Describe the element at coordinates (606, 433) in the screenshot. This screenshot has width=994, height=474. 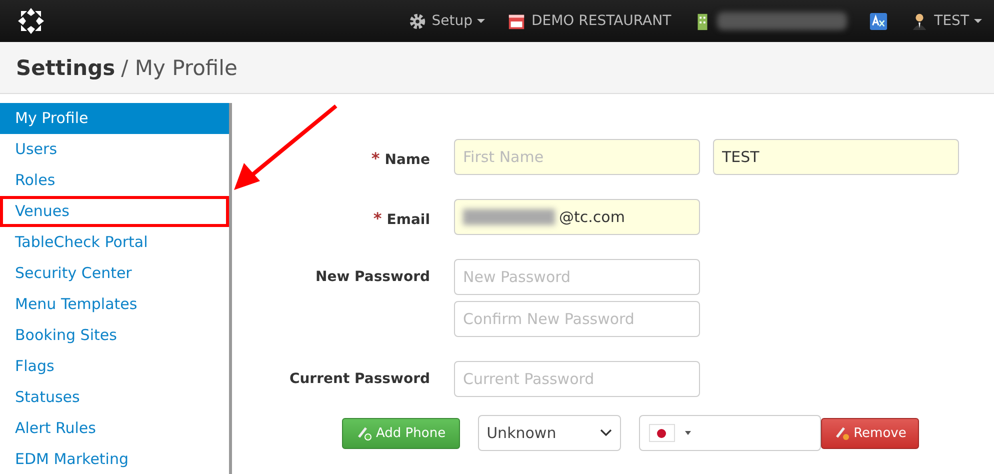
I see `chevron-icon` at that location.